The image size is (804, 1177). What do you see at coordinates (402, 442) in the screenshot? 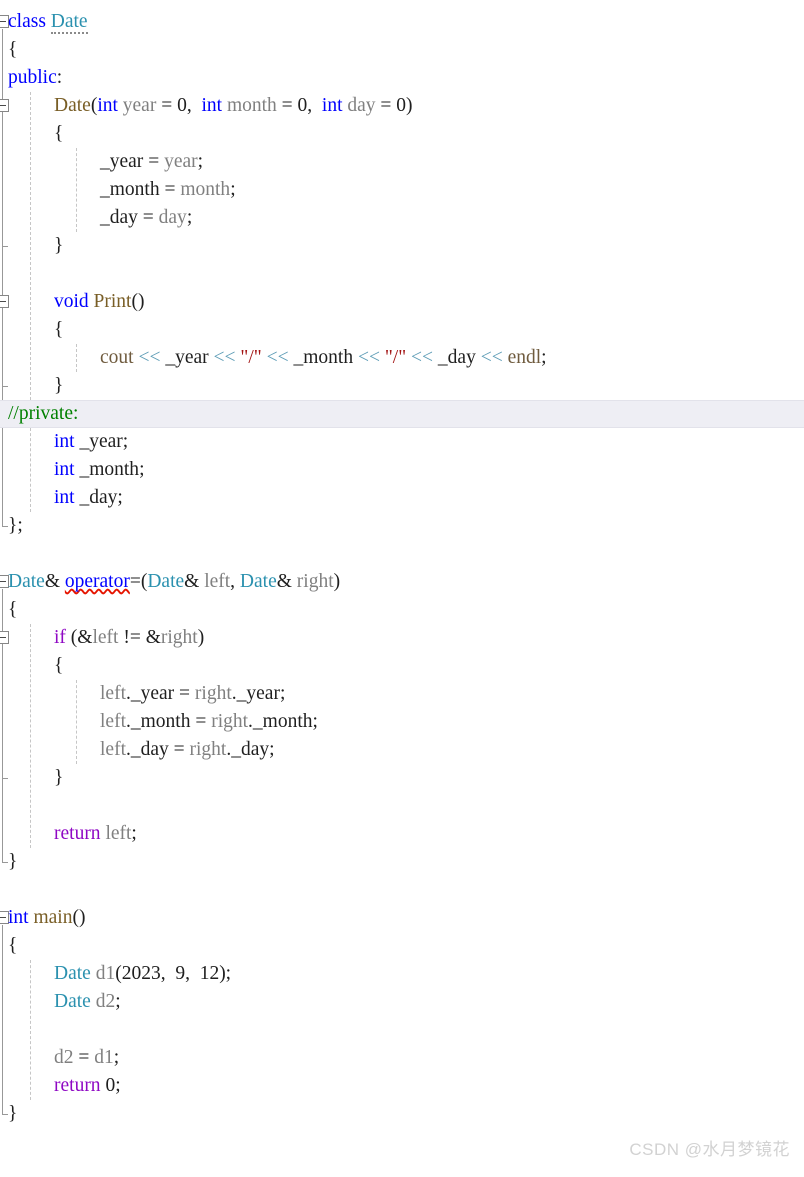
I see `code-line: int _year;` at bounding box center [402, 442].